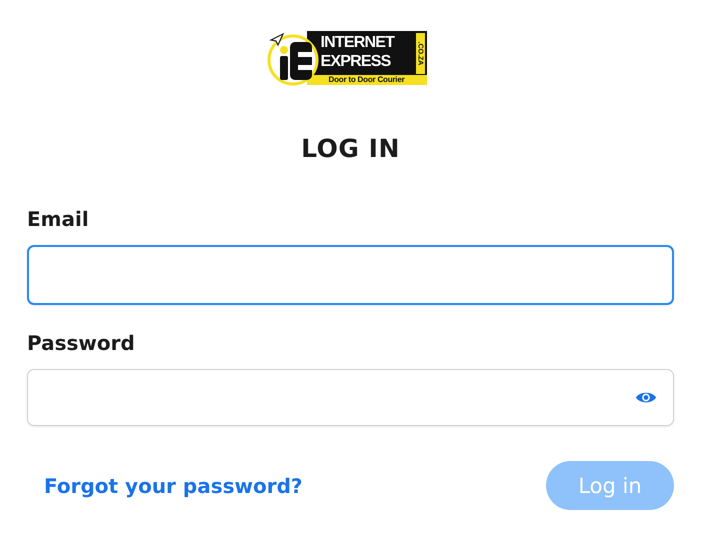 This screenshot has width=702, height=544. I want to click on field-label: Email, so click(58, 219).